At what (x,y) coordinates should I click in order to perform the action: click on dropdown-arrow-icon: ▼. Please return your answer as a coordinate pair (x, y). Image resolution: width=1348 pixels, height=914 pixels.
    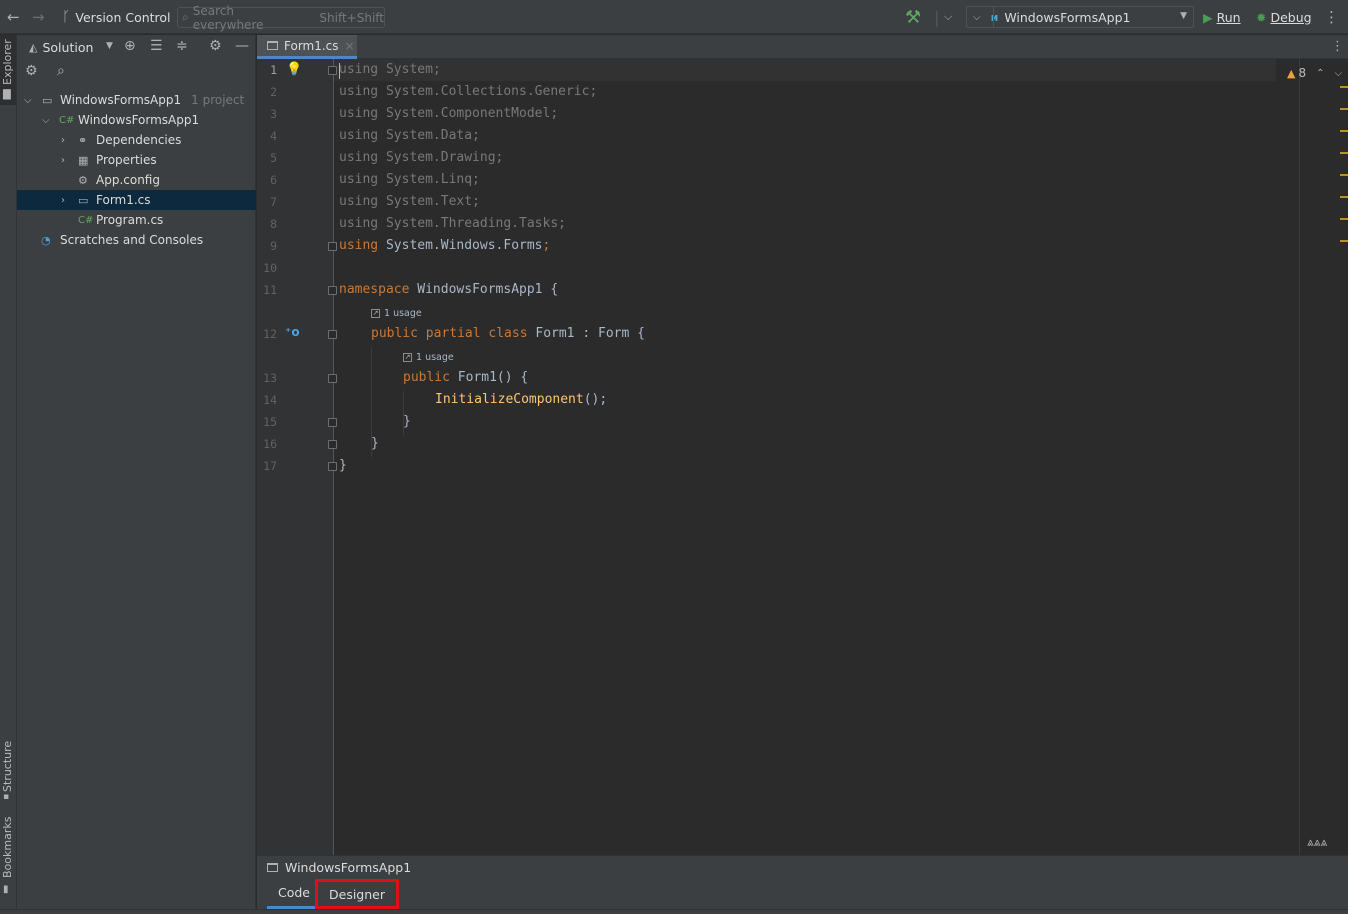
    Looking at the image, I should click on (109, 46).